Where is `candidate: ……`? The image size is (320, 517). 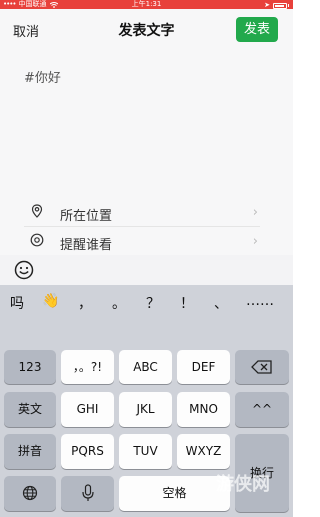 candidate: …… is located at coordinates (260, 301).